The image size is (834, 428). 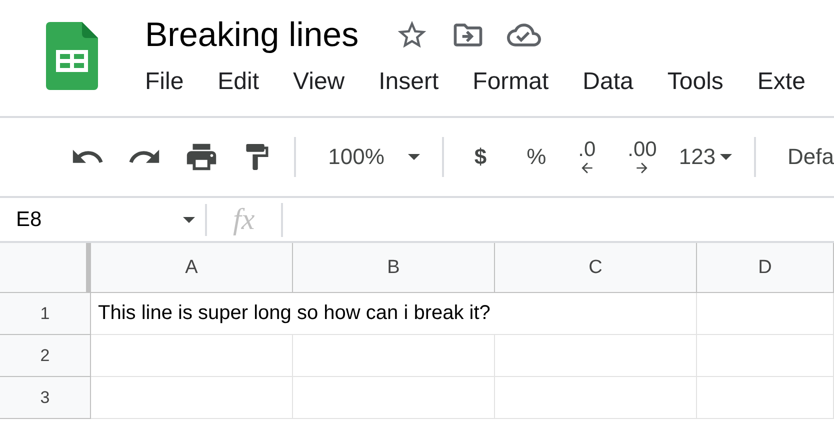 What do you see at coordinates (705, 157) in the screenshot?
I see `more-formats-dropdown: 123` at bounding box center [705, 157].